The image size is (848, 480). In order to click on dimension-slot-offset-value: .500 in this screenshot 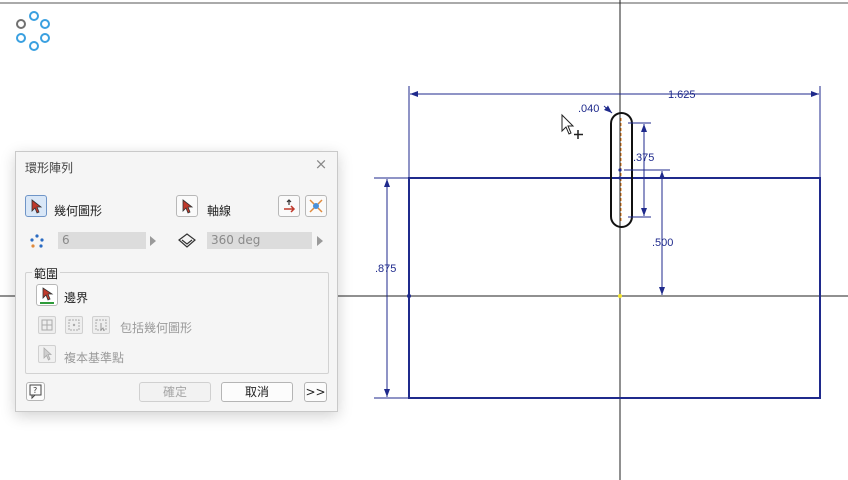, I will do `click(662, 243)`.